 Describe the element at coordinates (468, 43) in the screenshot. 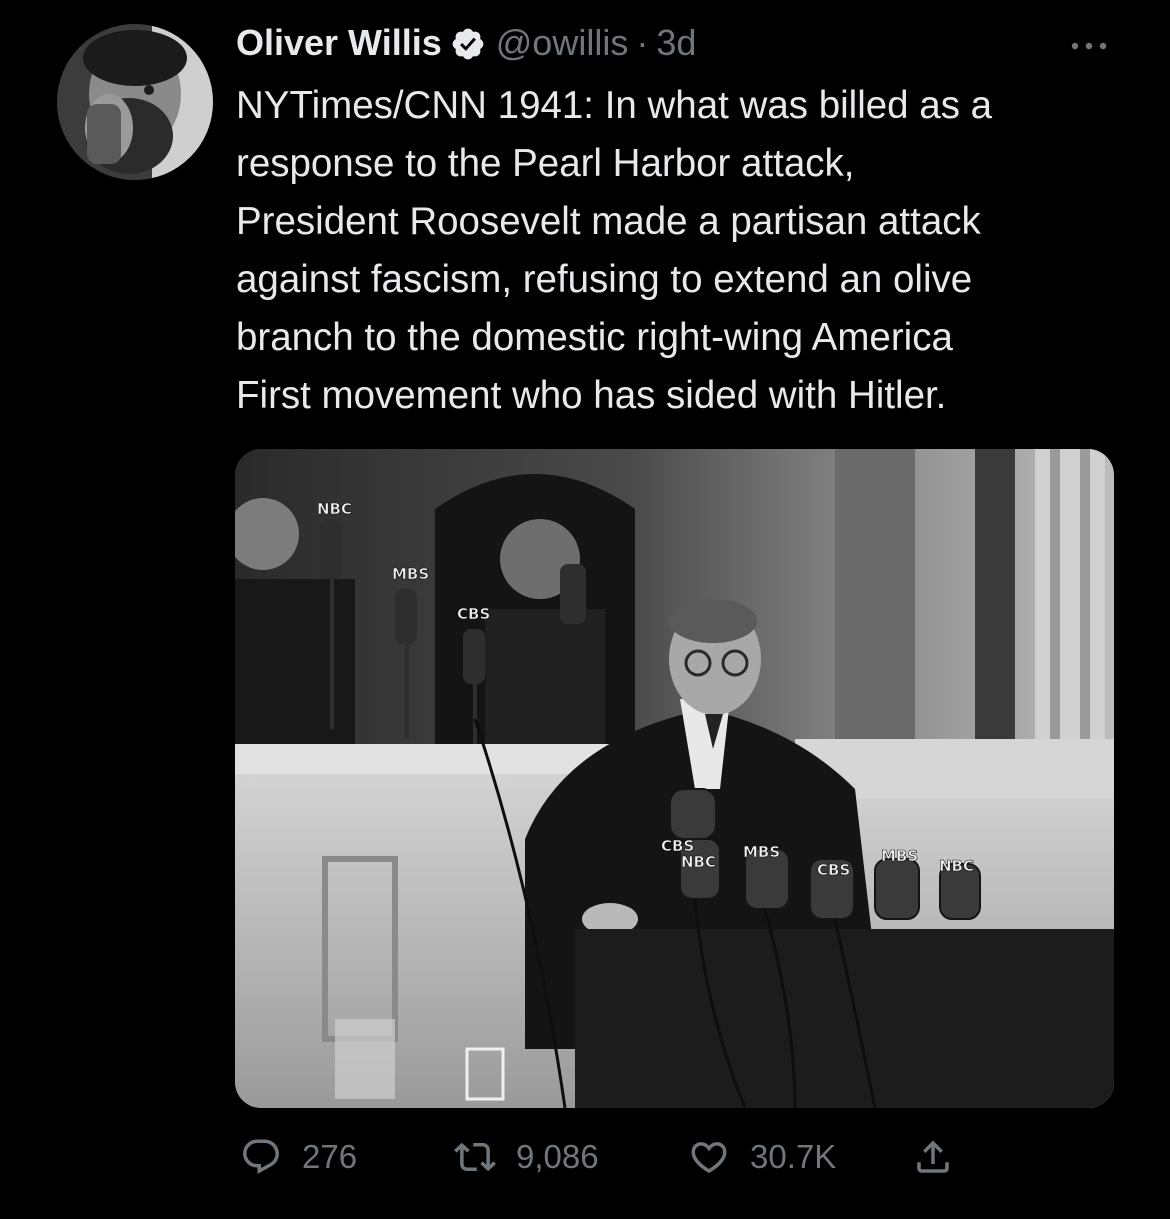

I see `verified-badge-icon` at that location.